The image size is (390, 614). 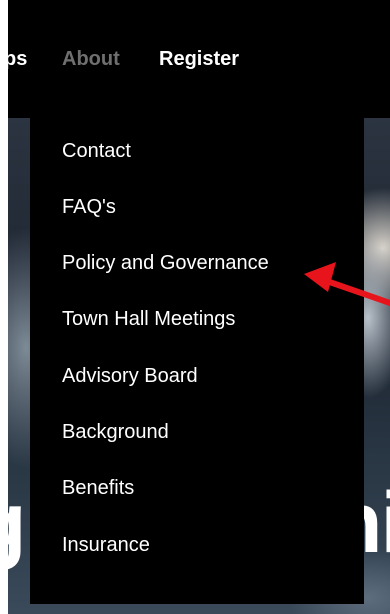 I want to click on nav-item-register: Register, so click(x=199, y=59).